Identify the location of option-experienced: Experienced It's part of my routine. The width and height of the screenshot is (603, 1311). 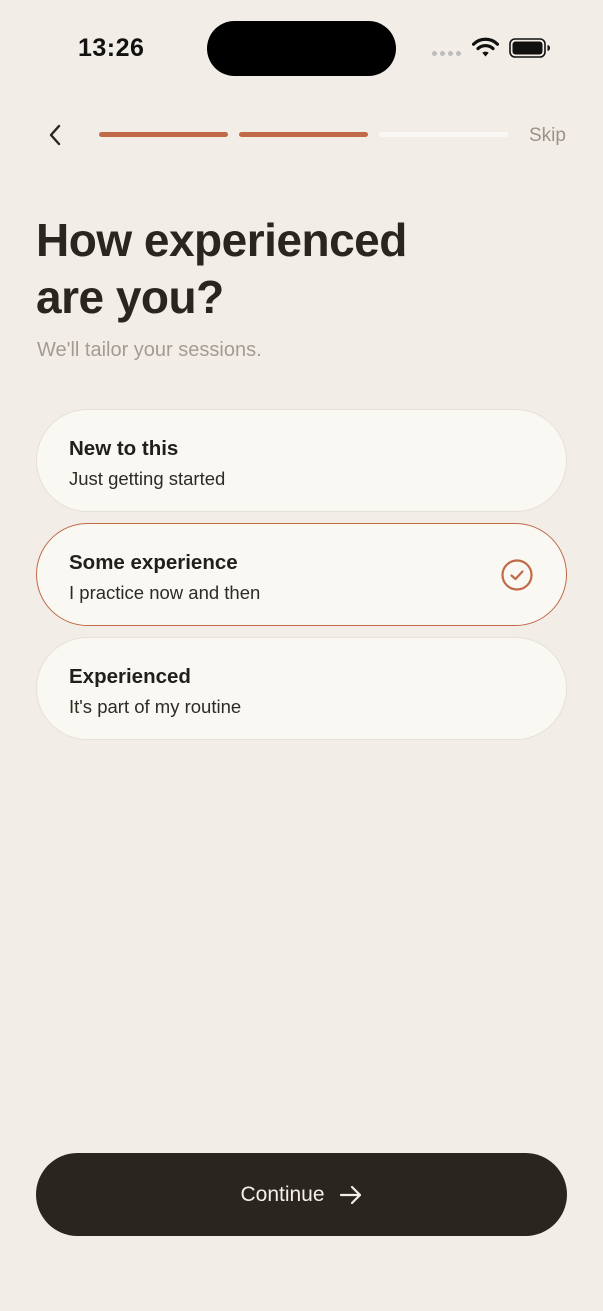
(301, 688).